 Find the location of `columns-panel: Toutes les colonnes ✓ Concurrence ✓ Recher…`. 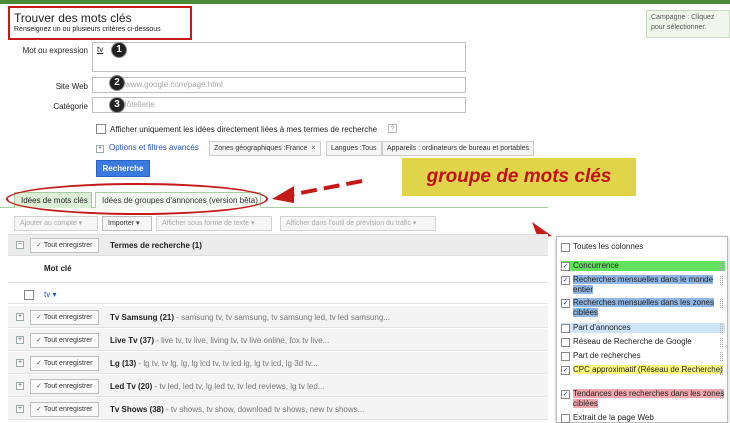

columns-panel: Toutes les colonnes ✓ Concurrence ✓ Recher… is located at coordinates (642, 329).